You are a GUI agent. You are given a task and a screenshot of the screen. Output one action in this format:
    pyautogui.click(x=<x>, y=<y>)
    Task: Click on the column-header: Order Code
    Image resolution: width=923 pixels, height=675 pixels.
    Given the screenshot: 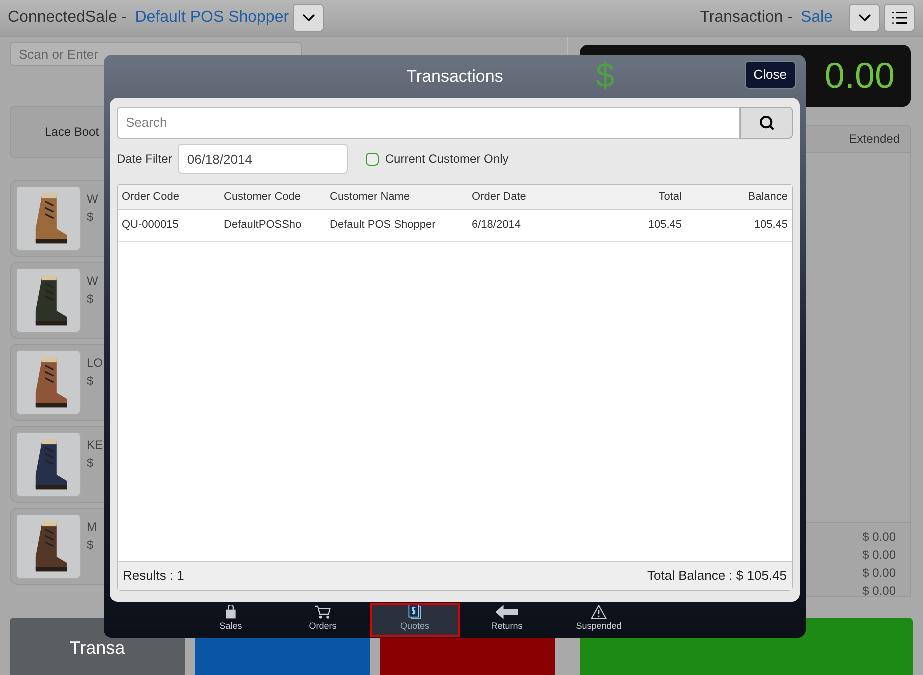 What is the action you would take?
    pyautogui.click(x=151, y=197)
    